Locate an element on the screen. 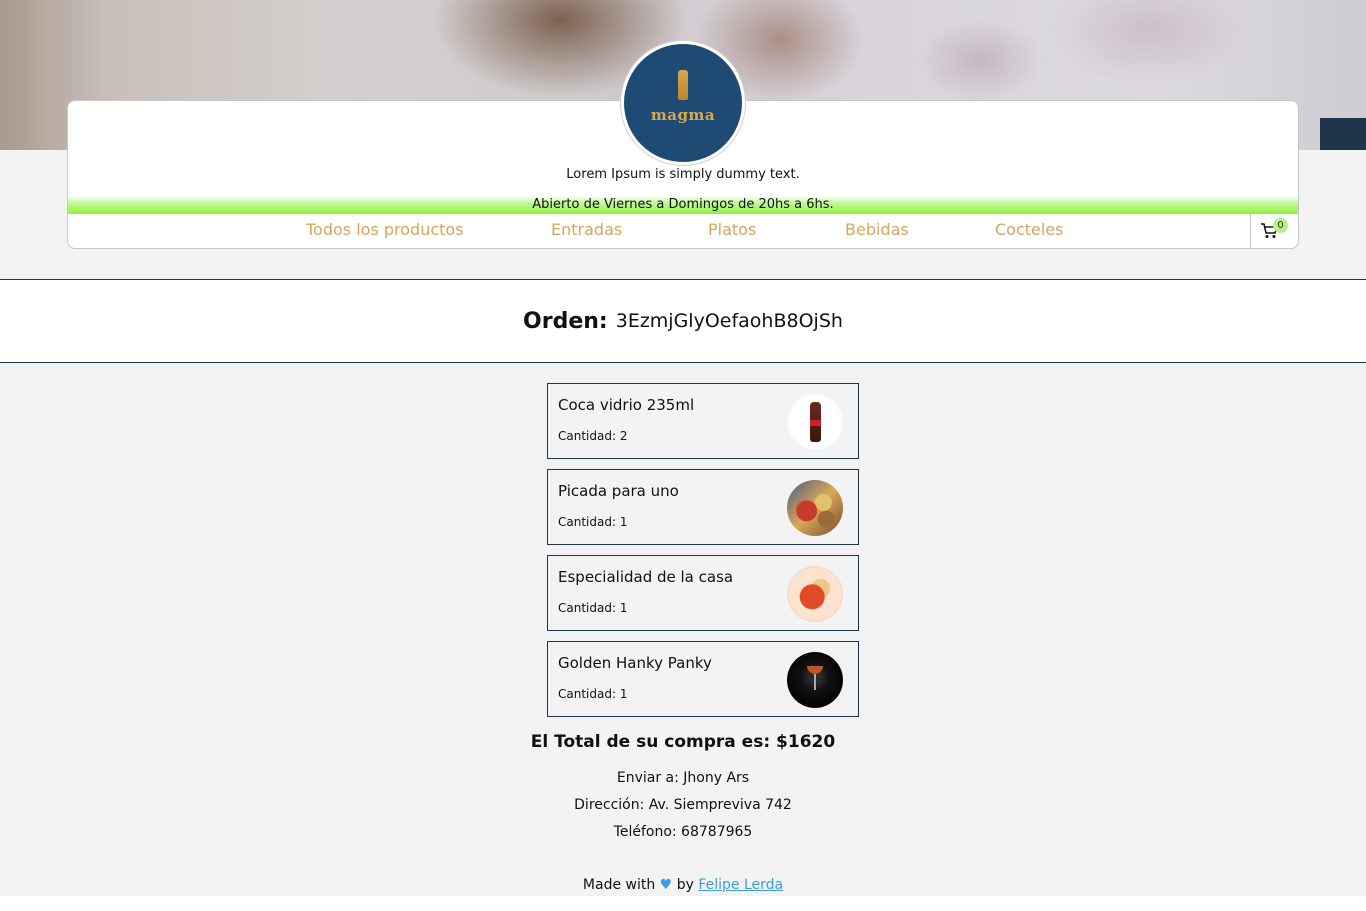 This screenshot has height=911, width=1366. address: Dirección: Av. Siempreviva 742 is located at coordinates (683, 805).